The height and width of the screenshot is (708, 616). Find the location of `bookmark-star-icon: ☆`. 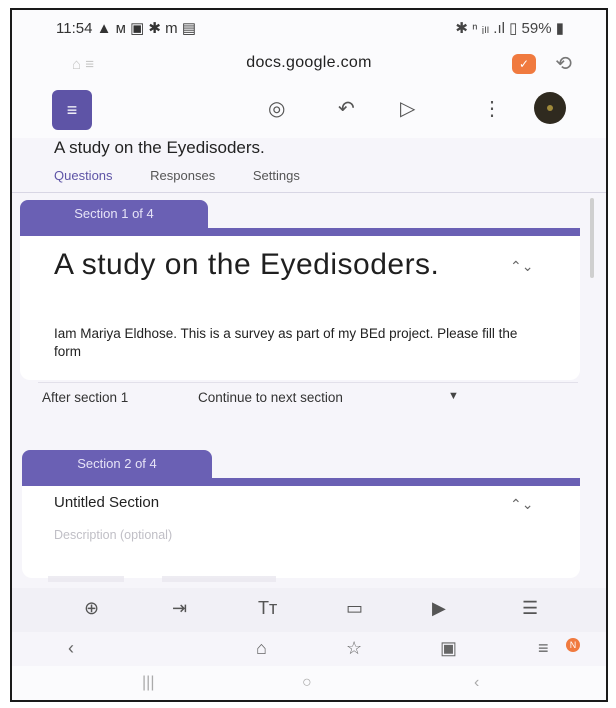

bookmark-star-icon: ☆ is located at coordinates (354, 648).